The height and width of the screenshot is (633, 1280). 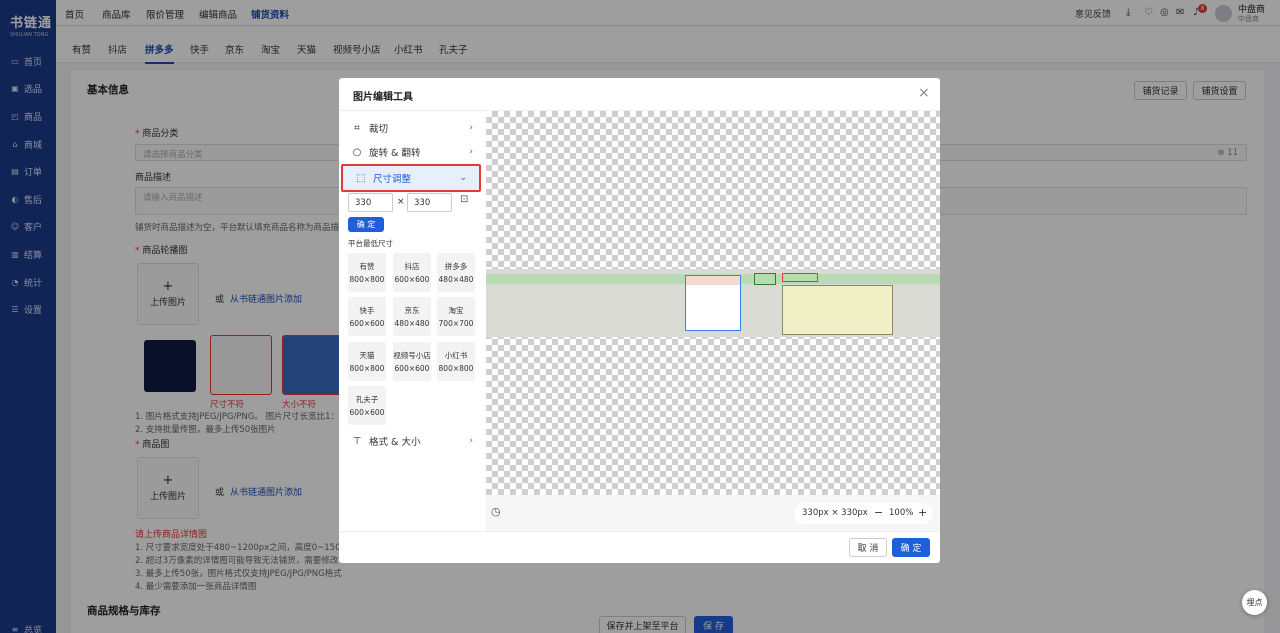 I want to click on canvas-footer: ◷ 330px × 330px − 100% +, so click(x=713, y=513).